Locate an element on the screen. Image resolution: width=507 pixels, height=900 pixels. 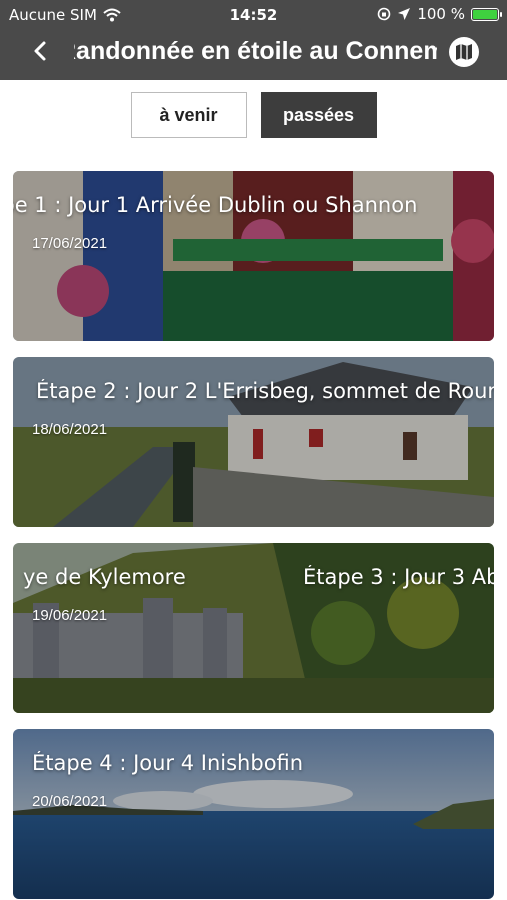
map-icon is located at coordinates (464, 52).